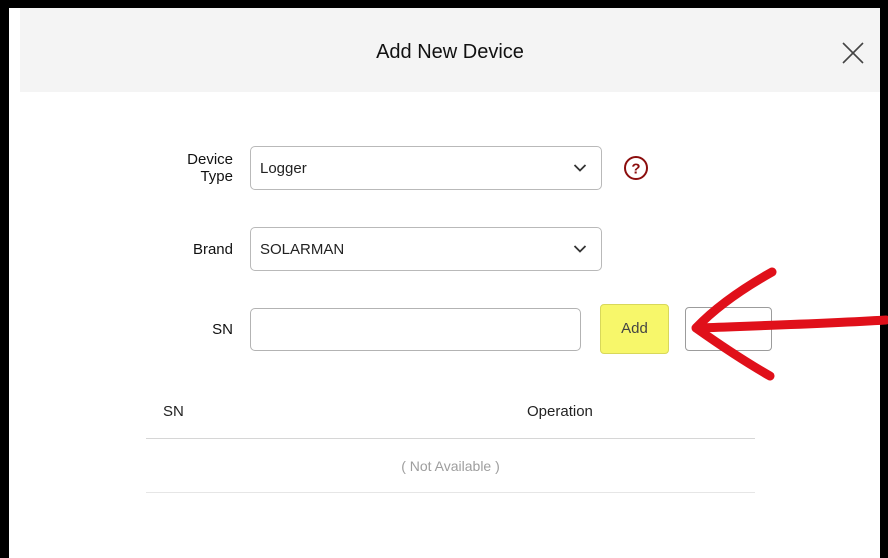 Image resolution: width=888 pixels, height=558 pixels. I want to click on dialog-title: Add New Device, so click(450, 52).